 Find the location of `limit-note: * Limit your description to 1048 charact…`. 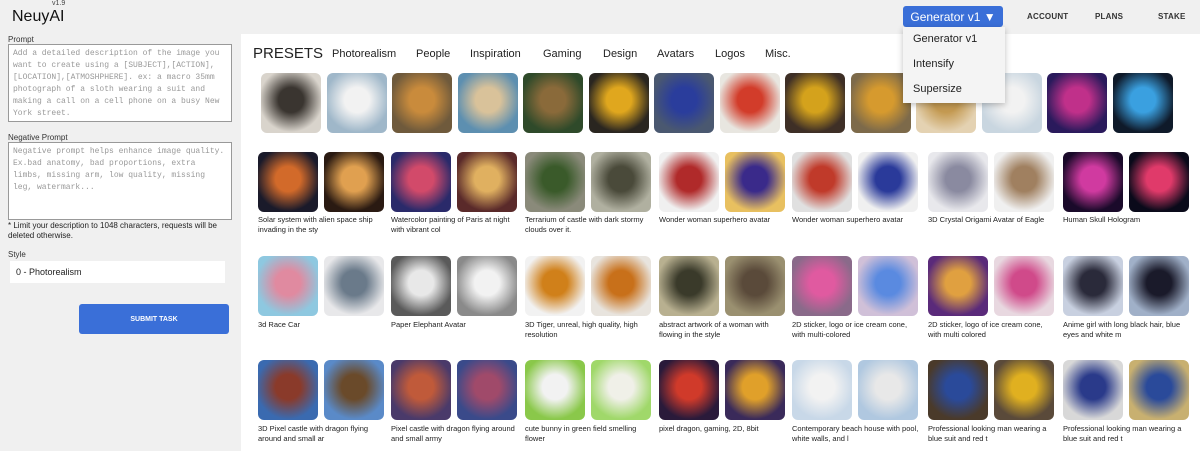

limit-note: * Limit your description to 1048 charact… is located at coordinates (112, 230).